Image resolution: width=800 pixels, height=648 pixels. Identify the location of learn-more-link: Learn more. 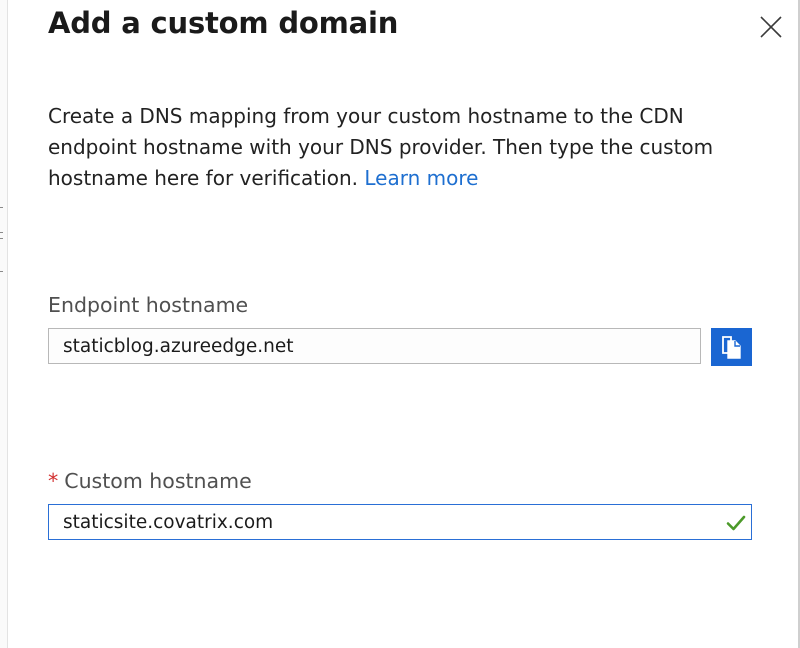
(421, 178).